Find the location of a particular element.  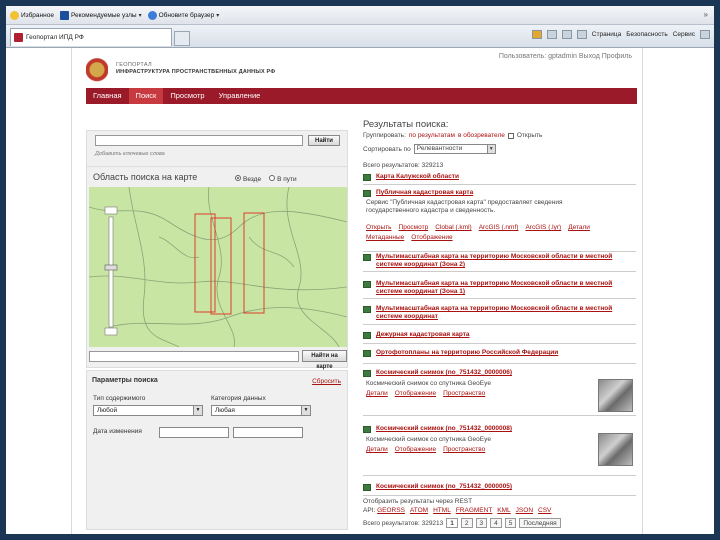

zoom-handle is located at coordinates (111, 267).